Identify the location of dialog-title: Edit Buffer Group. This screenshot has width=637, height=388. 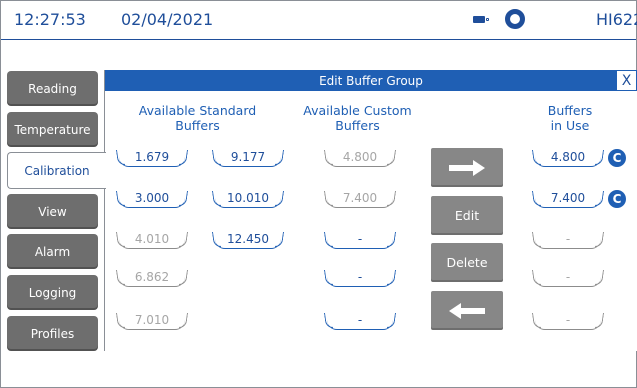
(371, 80).